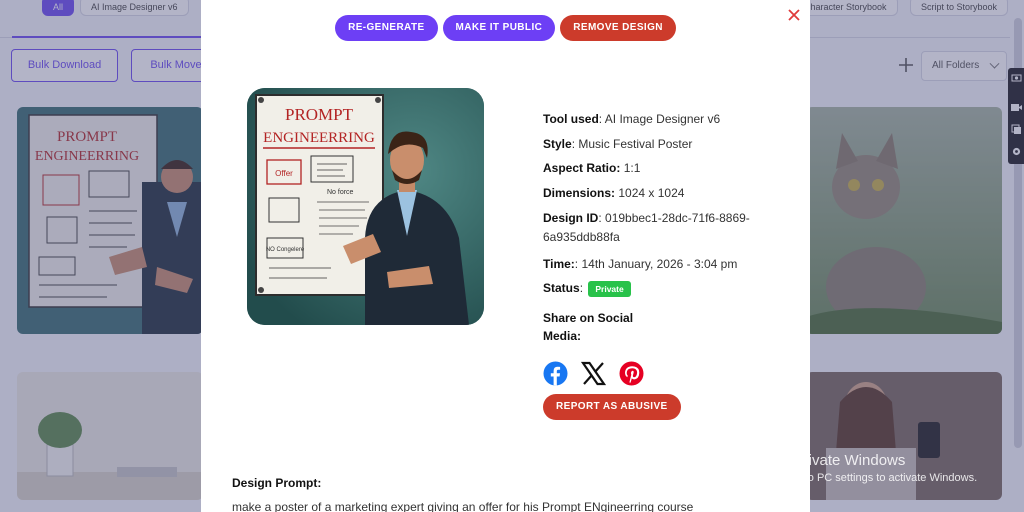  Describe the element at coordinates (579, 192) in the screenshot. I see `dimensions-label: Dimensions:` at that location.